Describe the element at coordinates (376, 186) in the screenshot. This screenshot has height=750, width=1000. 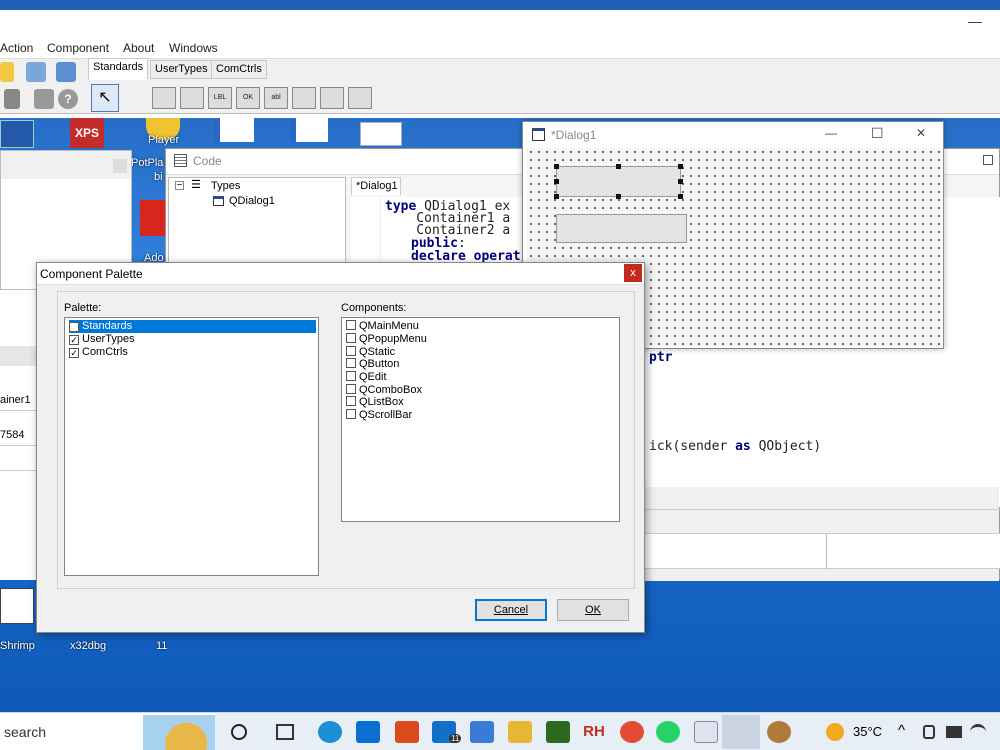
I see `editor-tab-dialog1: *Dialog1` at that location.